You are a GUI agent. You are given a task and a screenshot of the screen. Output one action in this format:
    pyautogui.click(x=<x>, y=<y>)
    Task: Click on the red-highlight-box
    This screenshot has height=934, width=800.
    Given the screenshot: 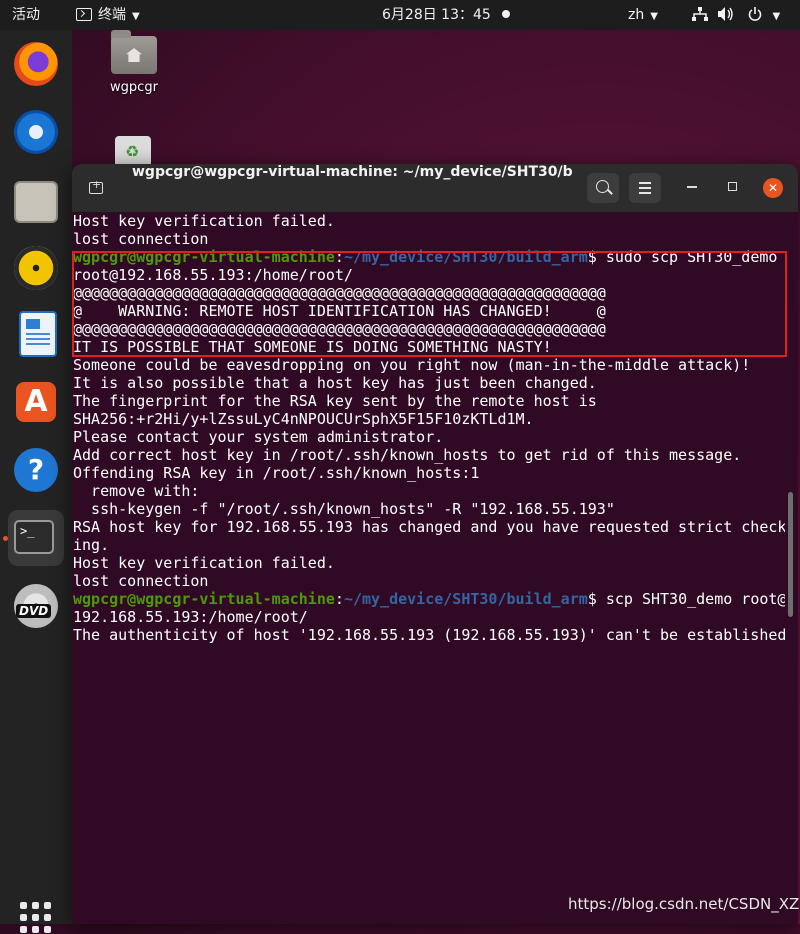 What is the action you would take?
    pyautogui.click(x=429, y=304)
    